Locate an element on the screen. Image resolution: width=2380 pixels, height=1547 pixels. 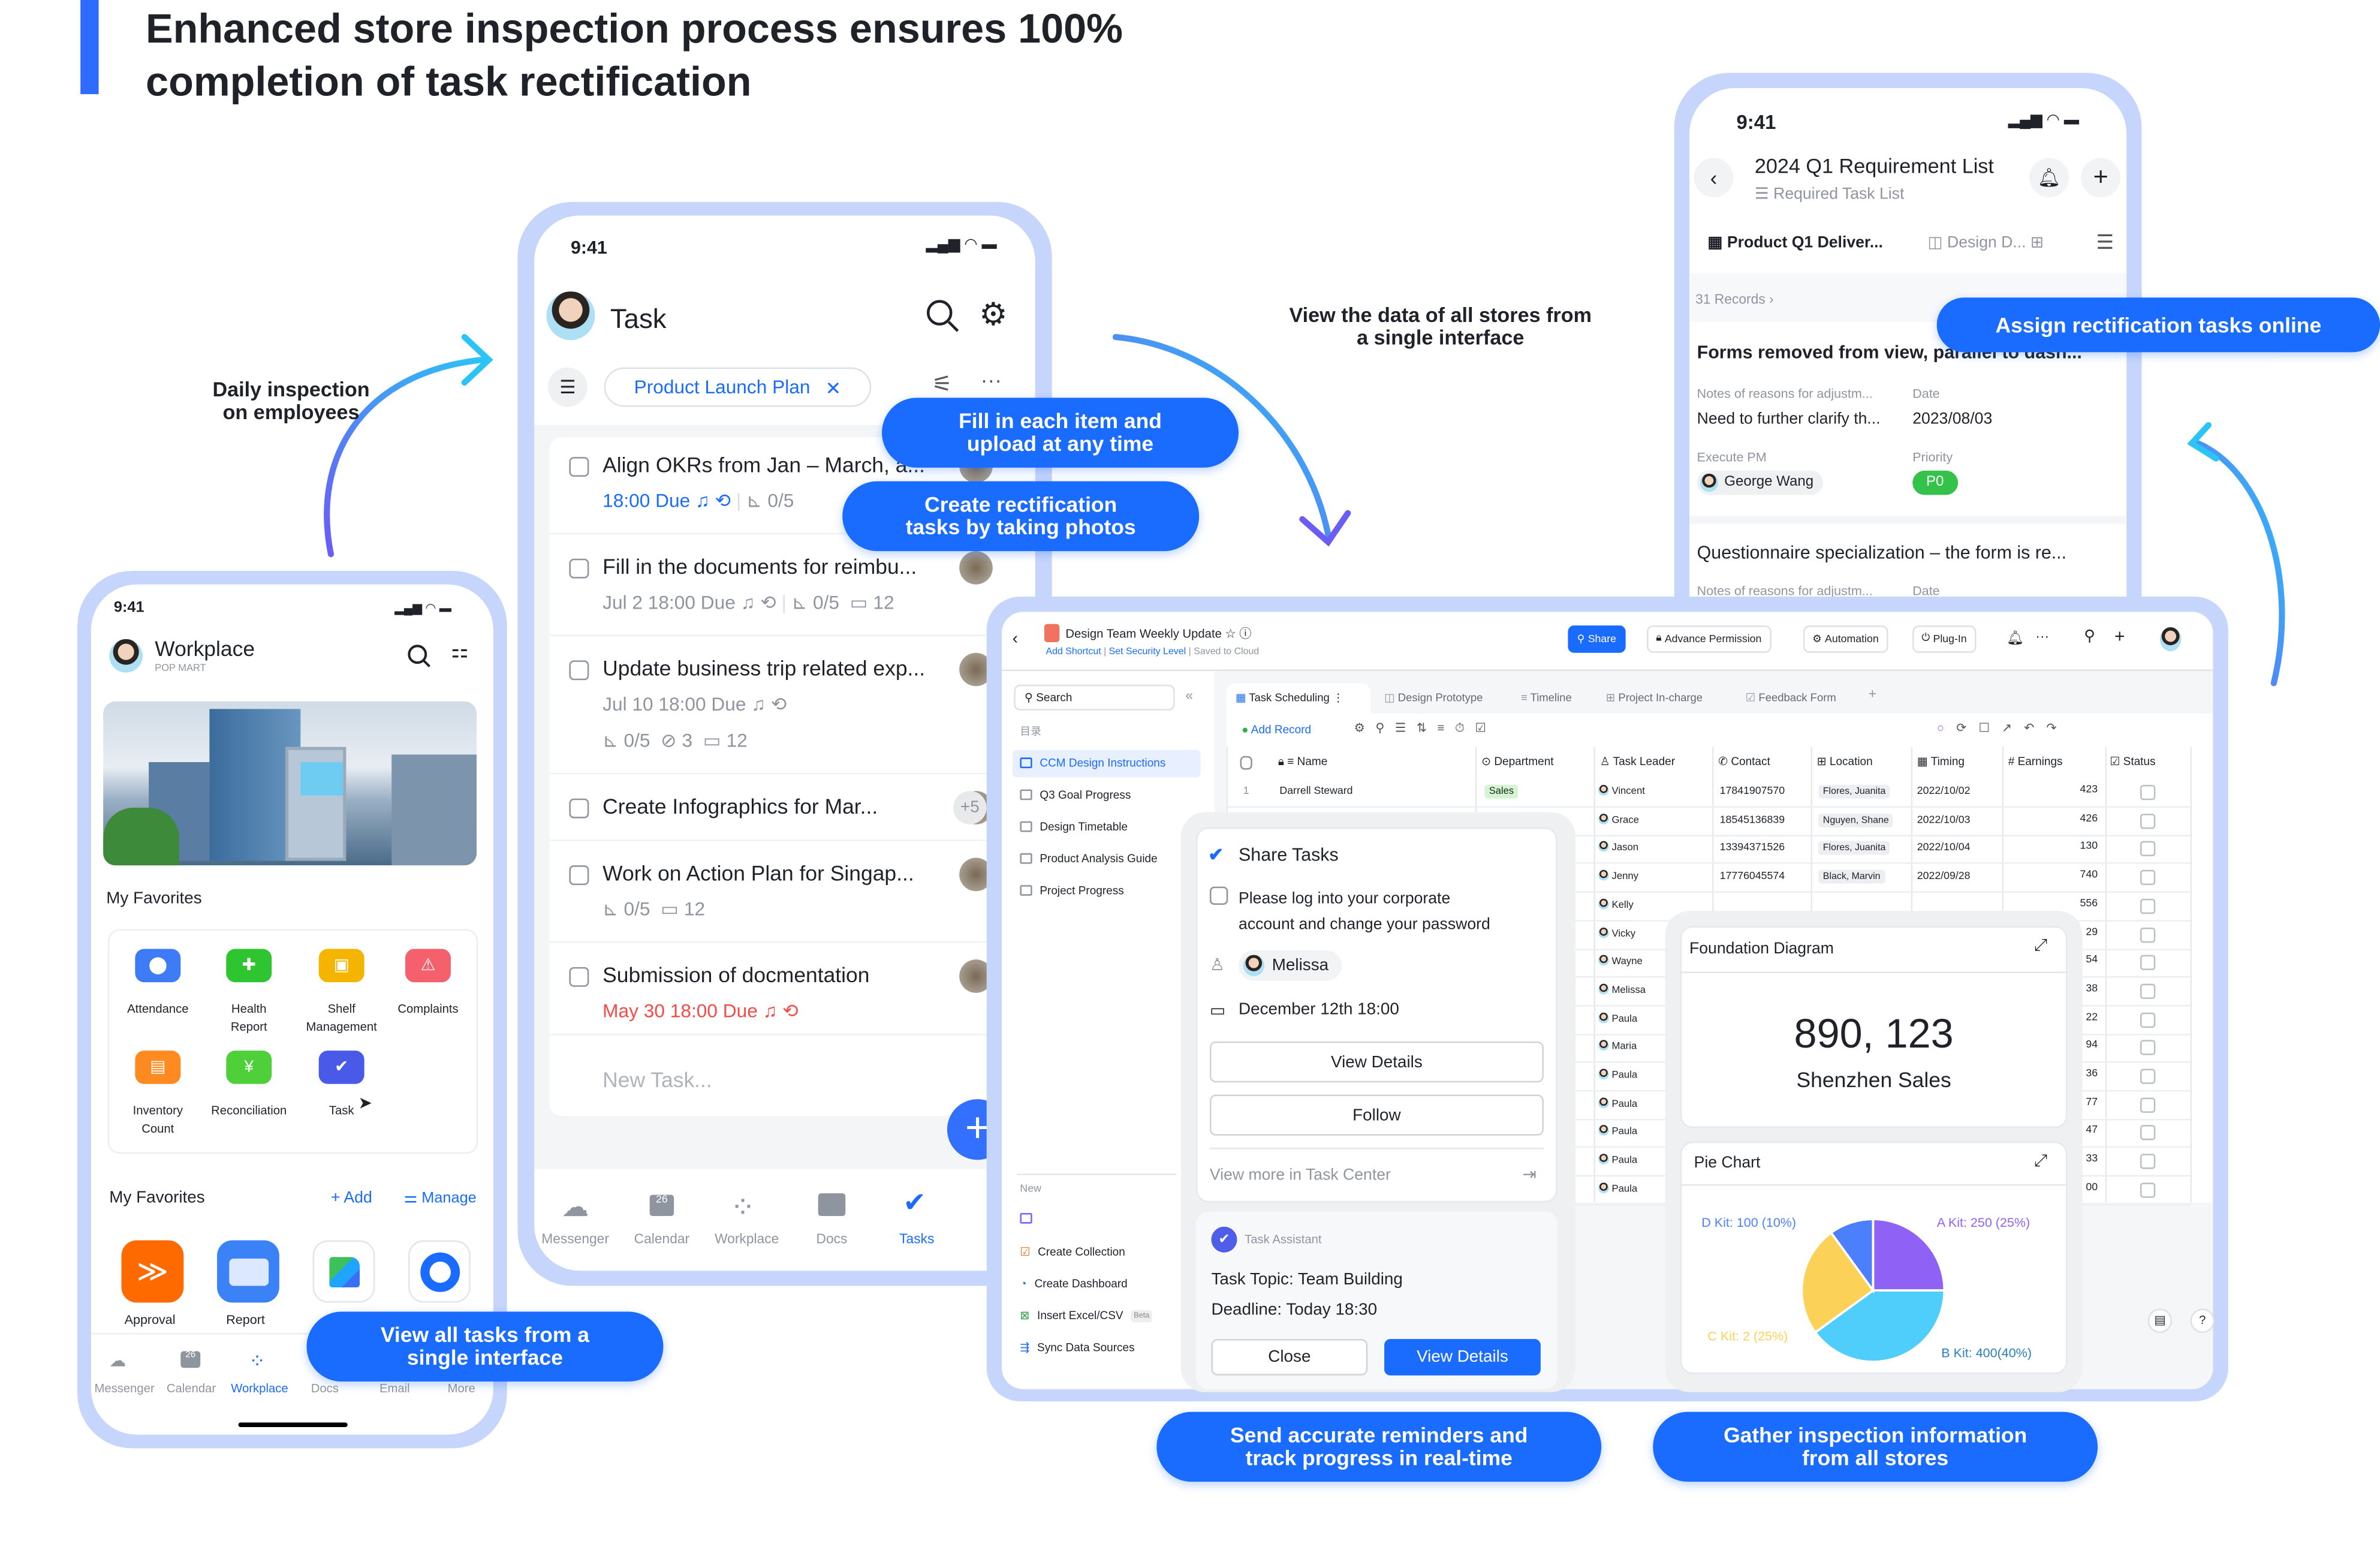
add-record-button: ● Add Record is located at coordinates (1277, 729).